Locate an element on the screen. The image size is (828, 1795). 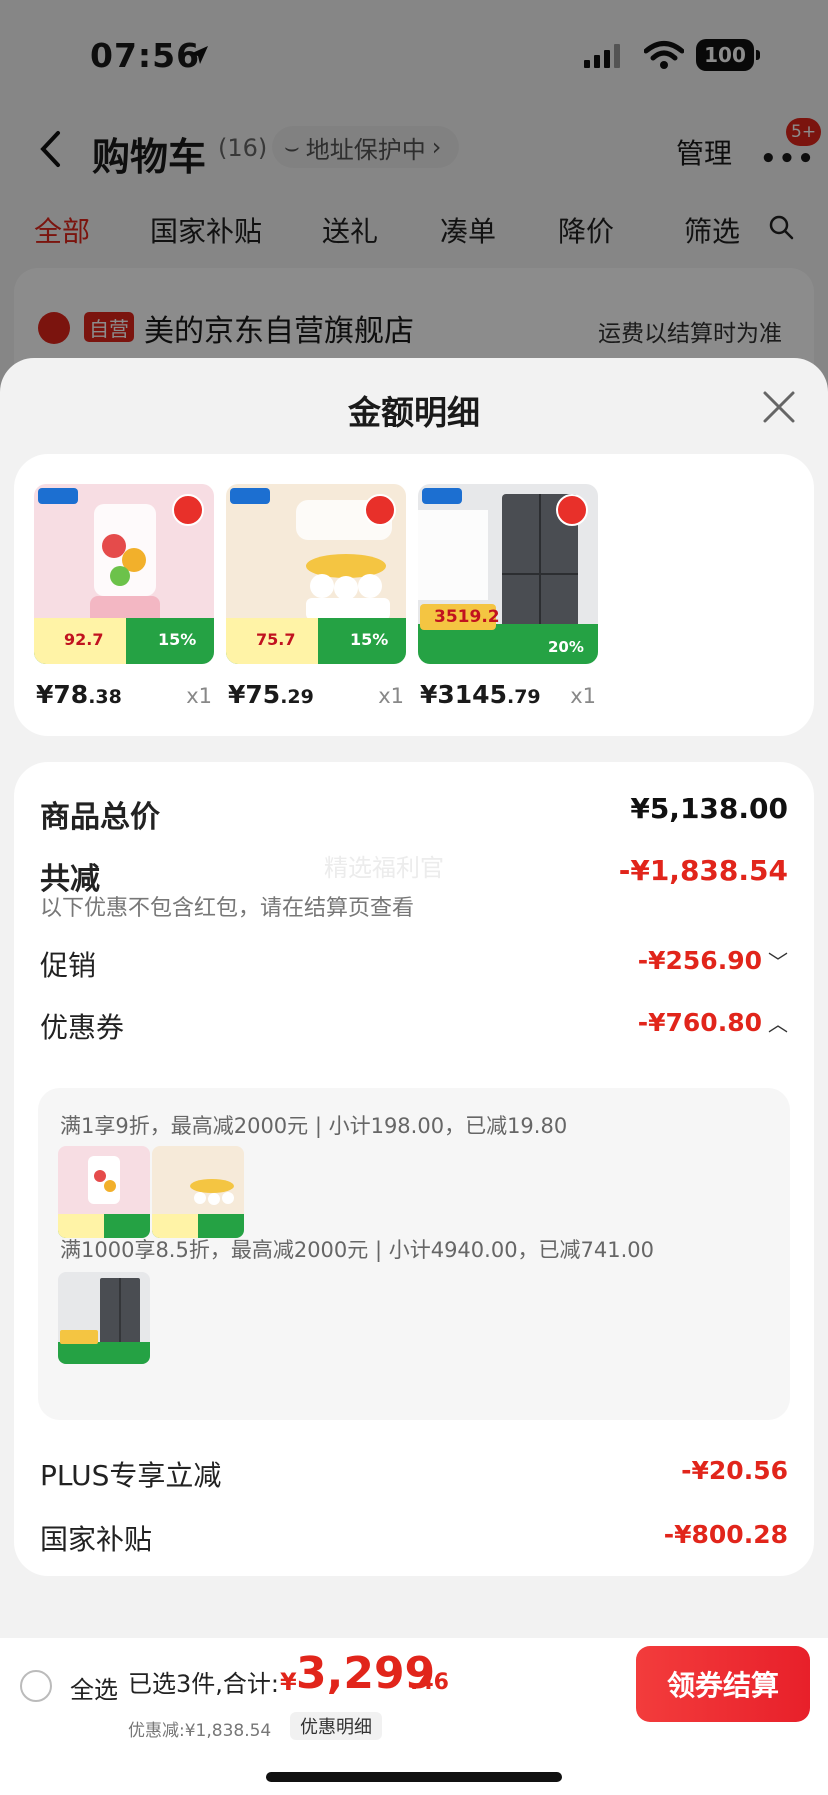
national-subsidy-label: 国家补贴 is located at coordinates (96, 1539).